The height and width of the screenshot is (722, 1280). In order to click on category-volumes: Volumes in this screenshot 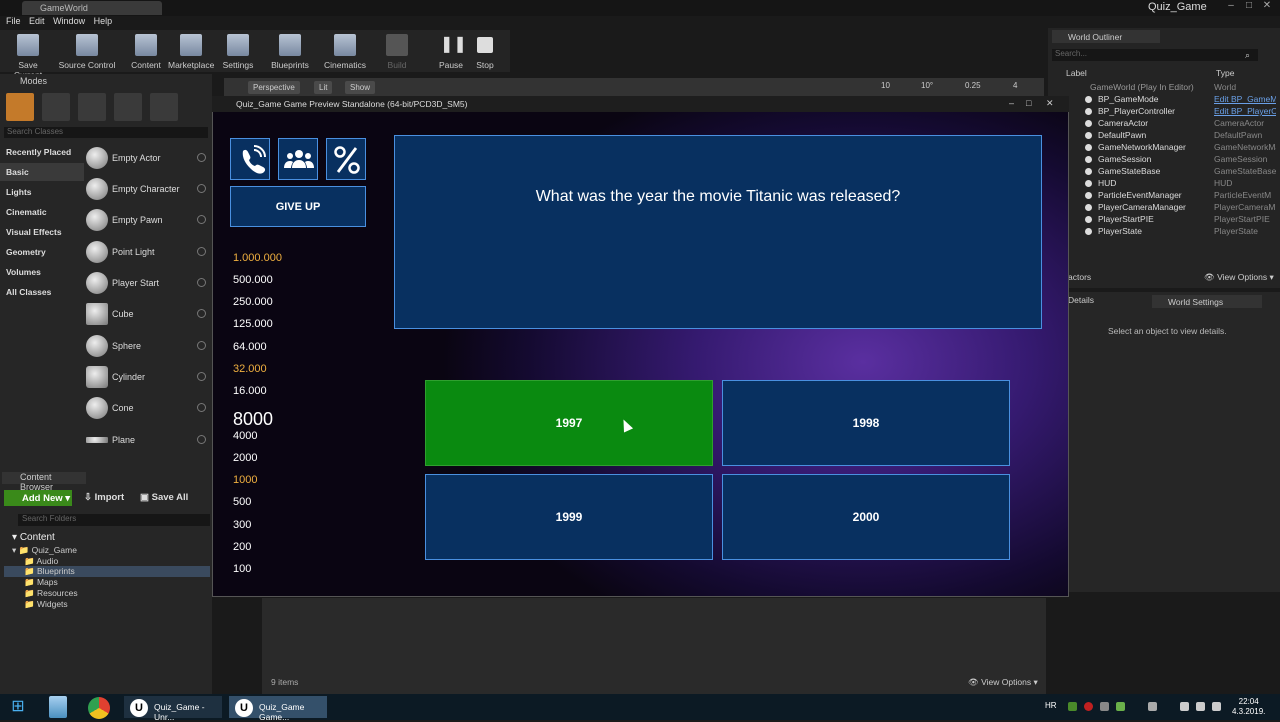, I will do `click(40, 272)`.